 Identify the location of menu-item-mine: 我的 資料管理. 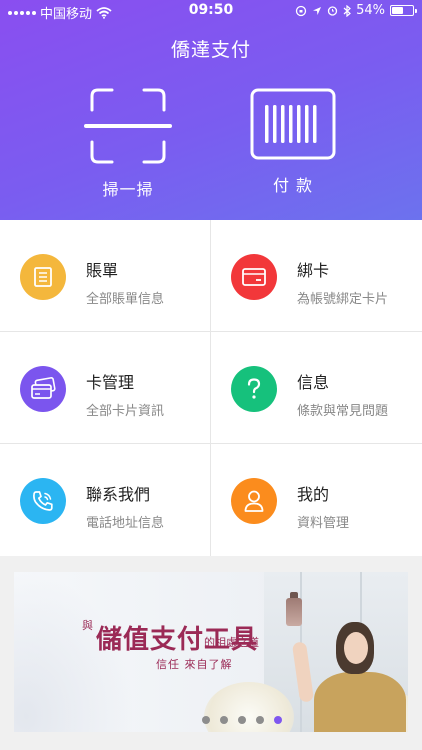
(316, 500).